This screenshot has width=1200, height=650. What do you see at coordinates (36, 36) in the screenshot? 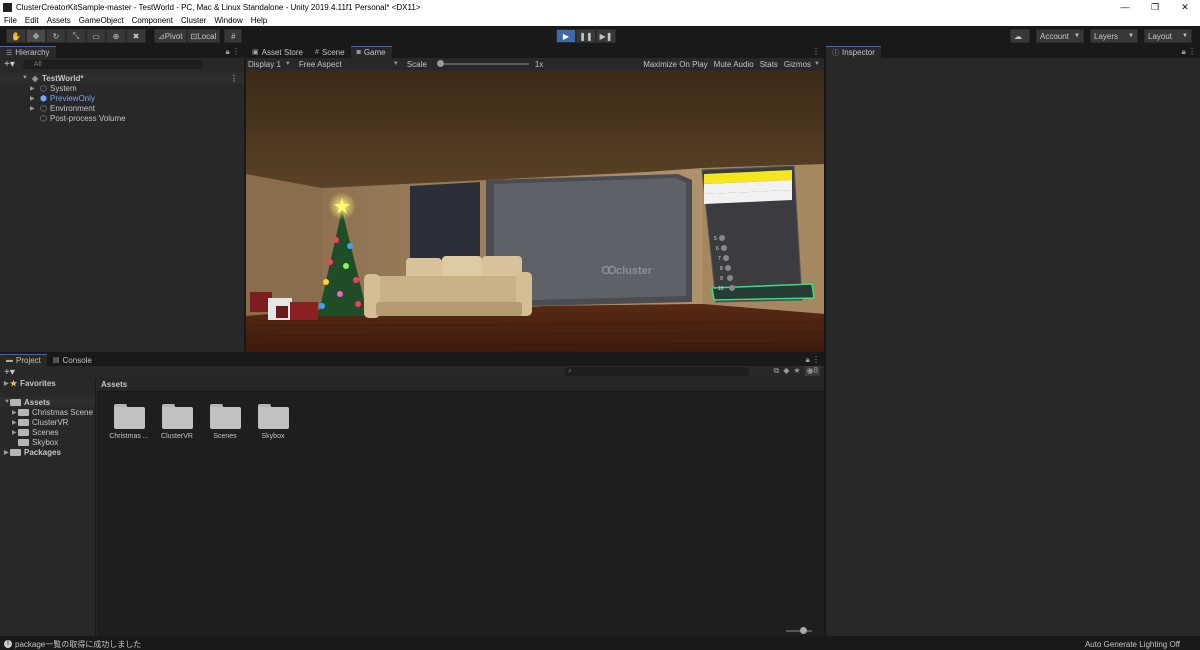
I see `move-tool-icon: ✥` at bounding box center [36, 36].